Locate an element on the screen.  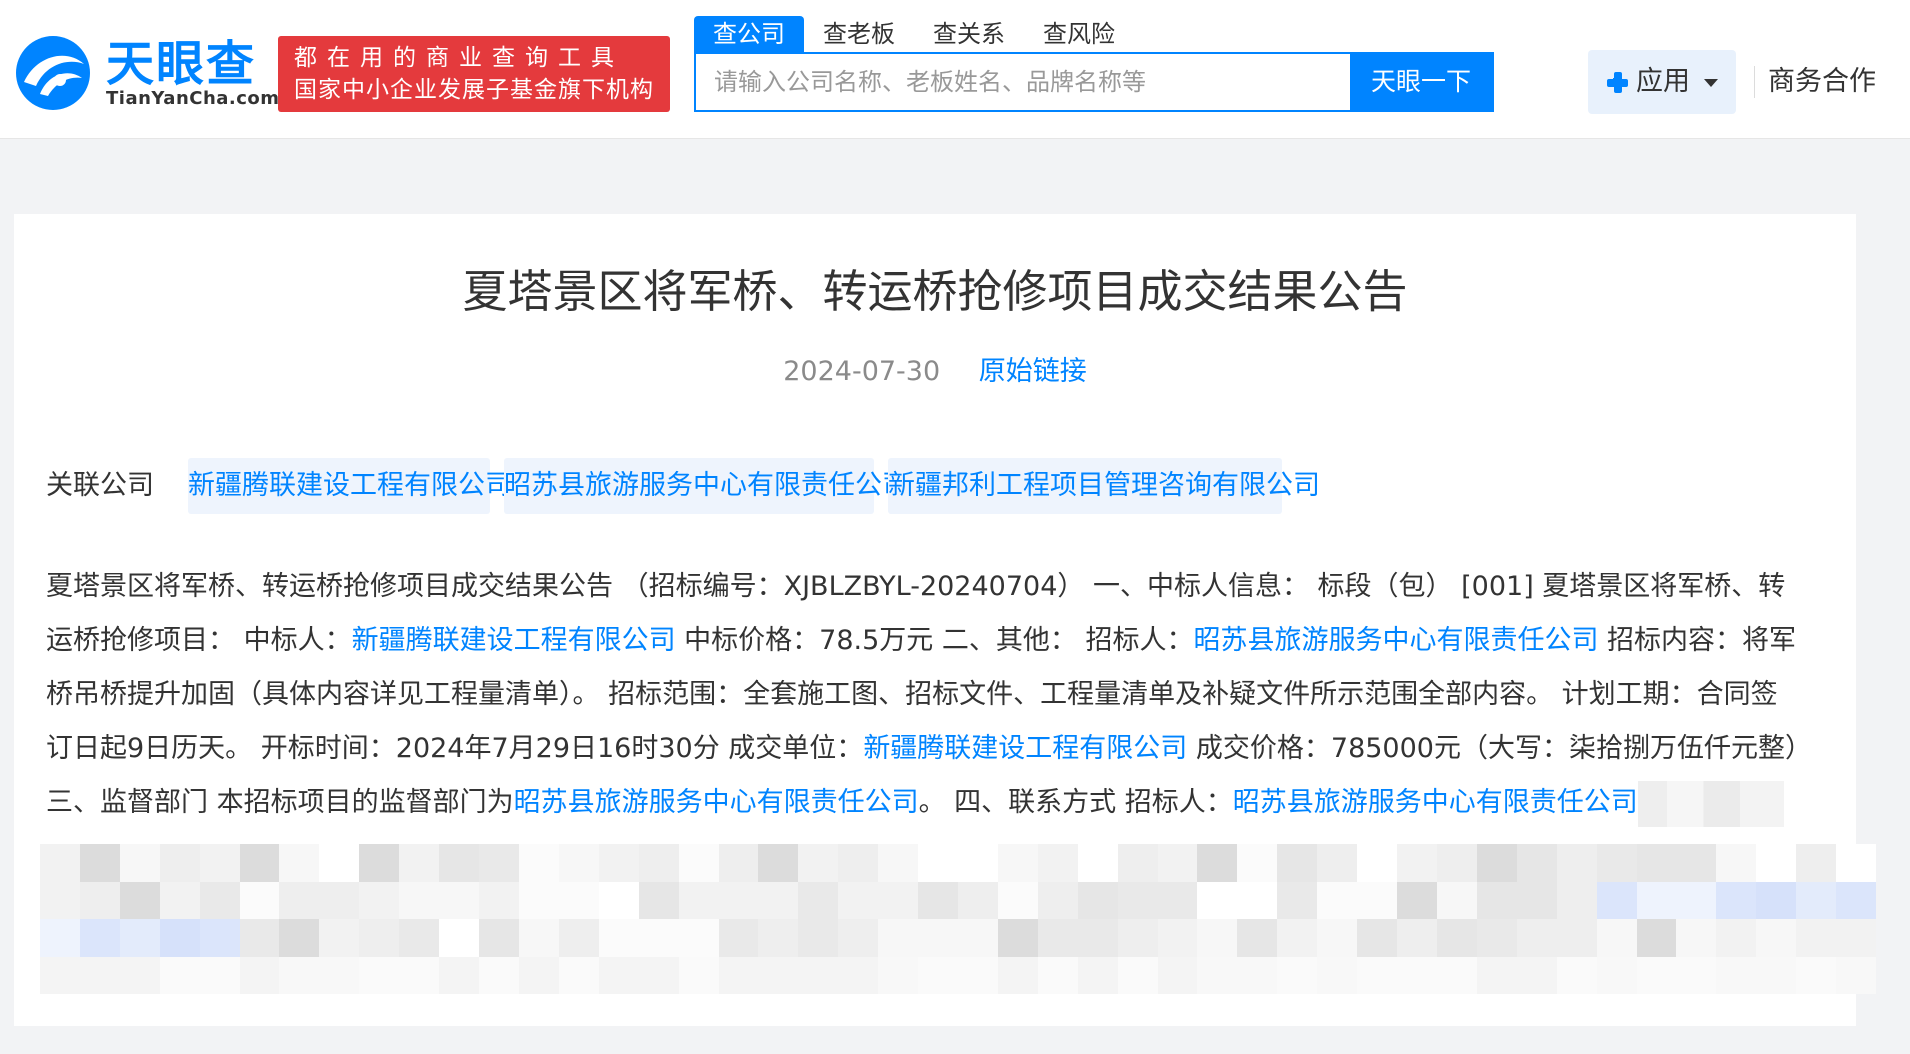
eye-logo-icon is located at coordinates (53, 73).